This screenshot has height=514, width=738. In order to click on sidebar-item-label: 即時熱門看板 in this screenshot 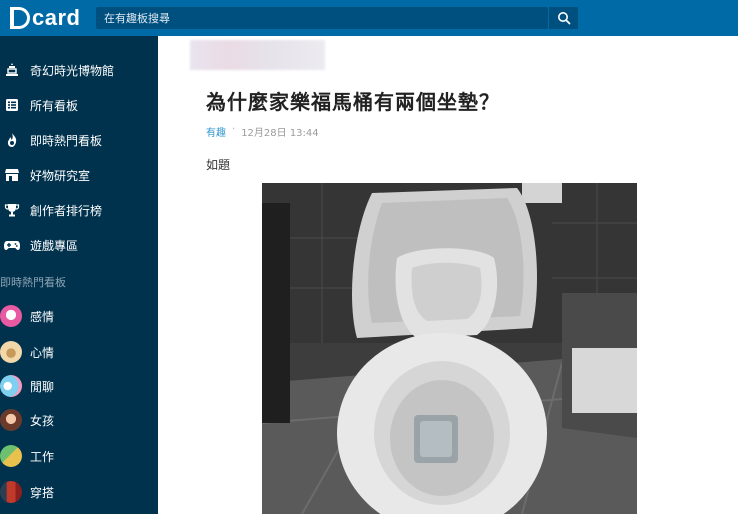, I will do `click(66, 140)`.